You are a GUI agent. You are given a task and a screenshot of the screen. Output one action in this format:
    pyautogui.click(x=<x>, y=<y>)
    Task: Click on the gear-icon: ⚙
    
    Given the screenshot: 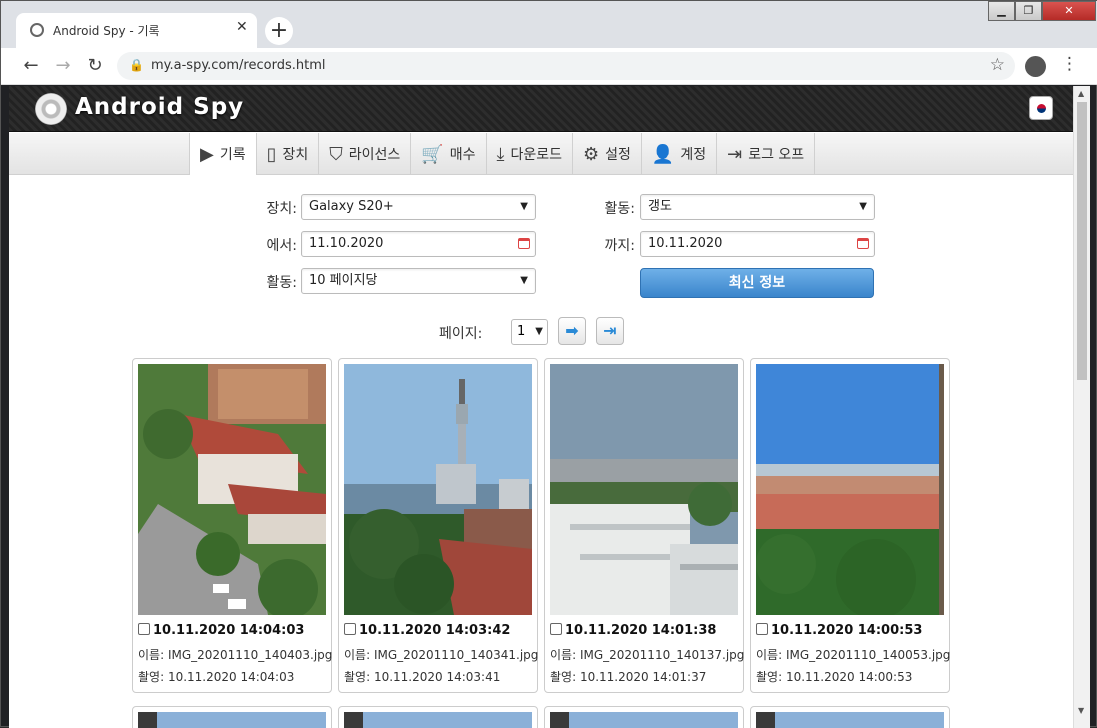 What is the action you would take?
    pyautogui.click(x=591, y=154)
    